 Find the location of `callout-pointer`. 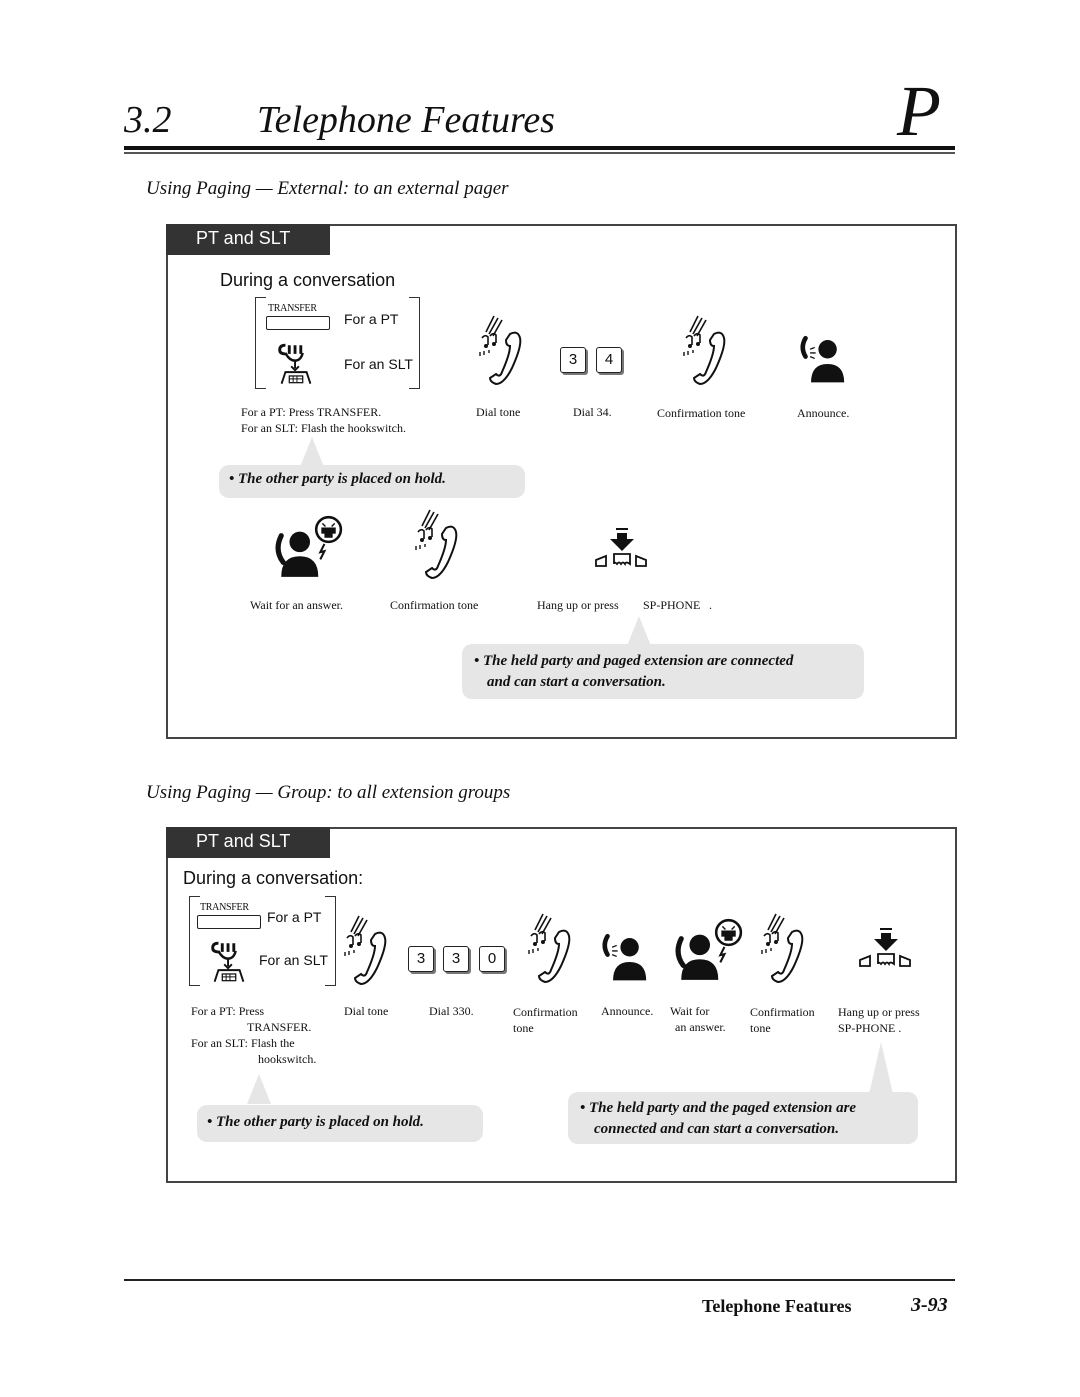

callout-pointer is located at coordinates (312, 452).